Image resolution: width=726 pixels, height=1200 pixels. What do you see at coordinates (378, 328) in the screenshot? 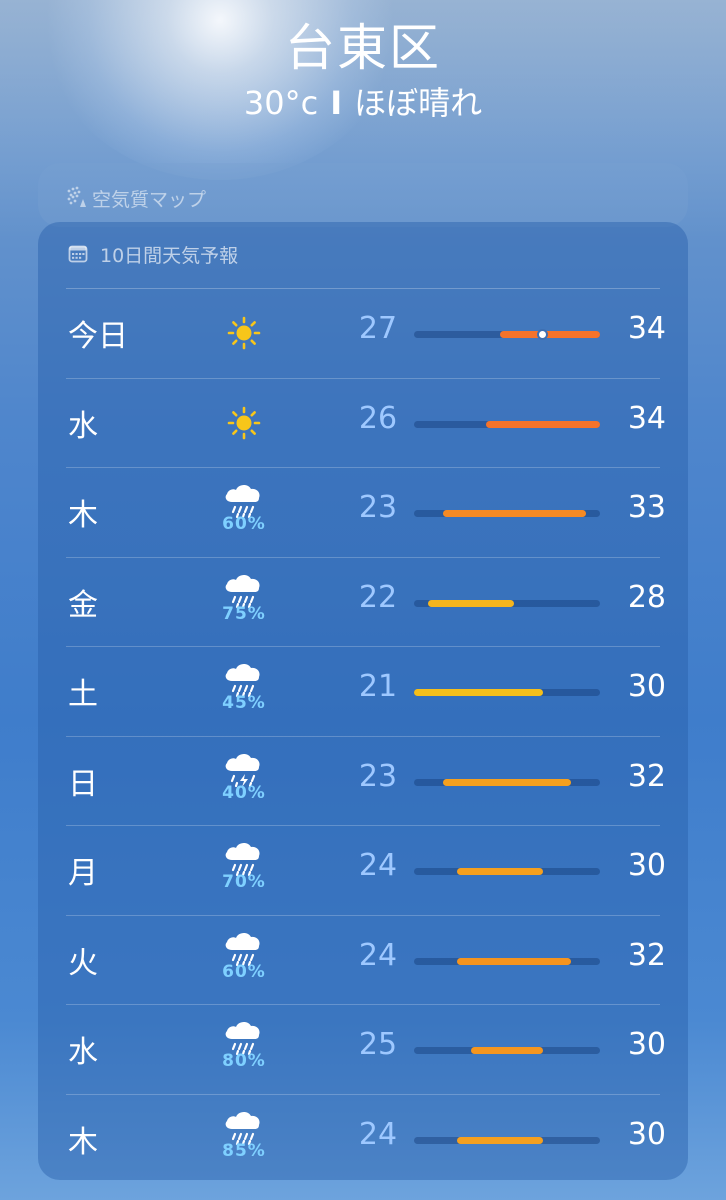
I see `low-temperature: 27` at bounding box center [378, 328].